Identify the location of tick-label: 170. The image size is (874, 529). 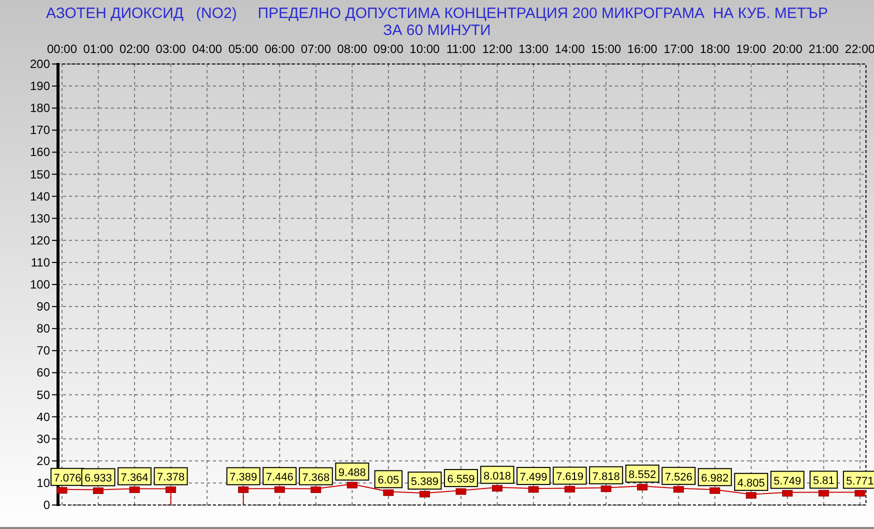
(40, 130).